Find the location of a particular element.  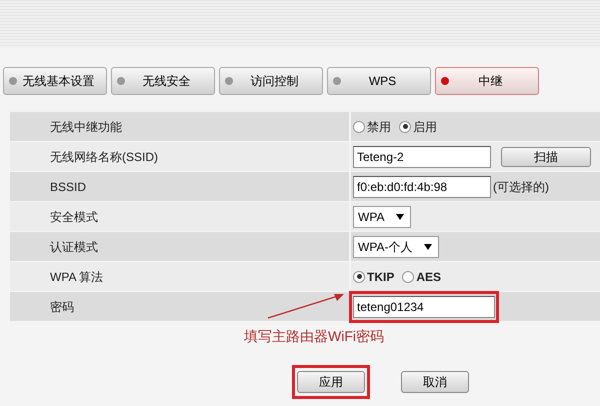

field-label: 密码 is located at coordinates (62, 307).